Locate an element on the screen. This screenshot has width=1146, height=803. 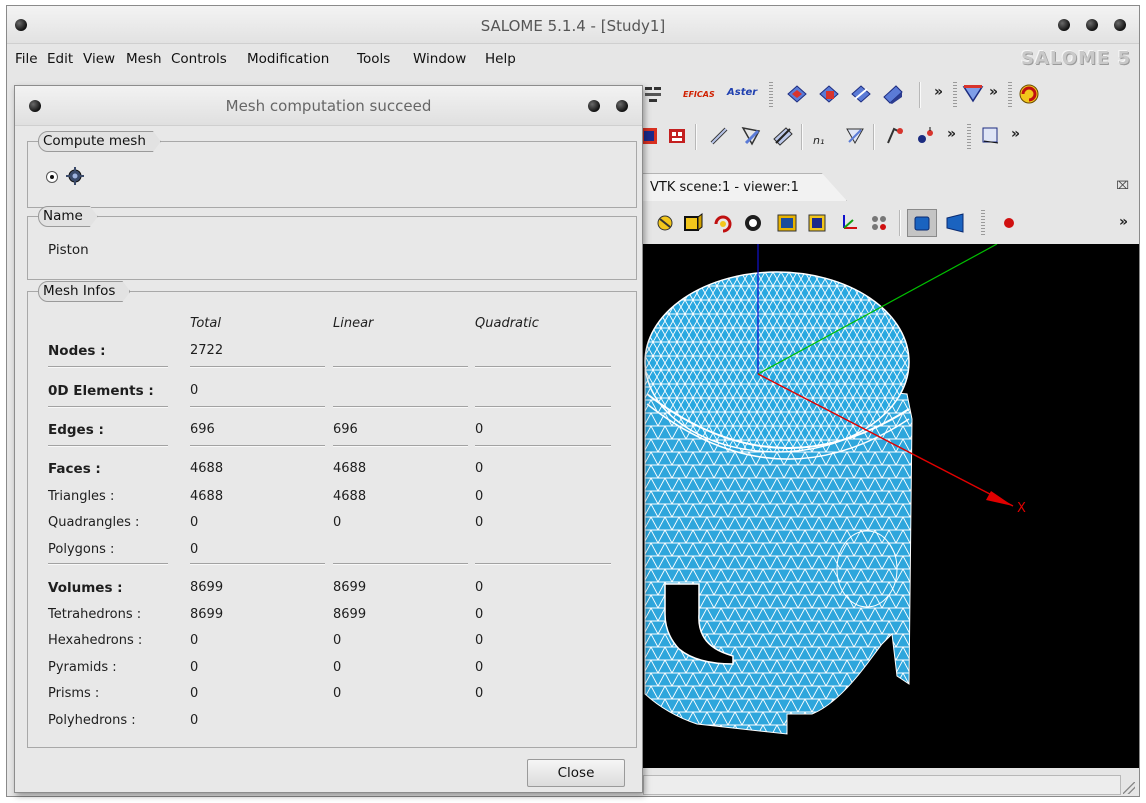
renumber-elements-icon is located at coordinates (855, 136).